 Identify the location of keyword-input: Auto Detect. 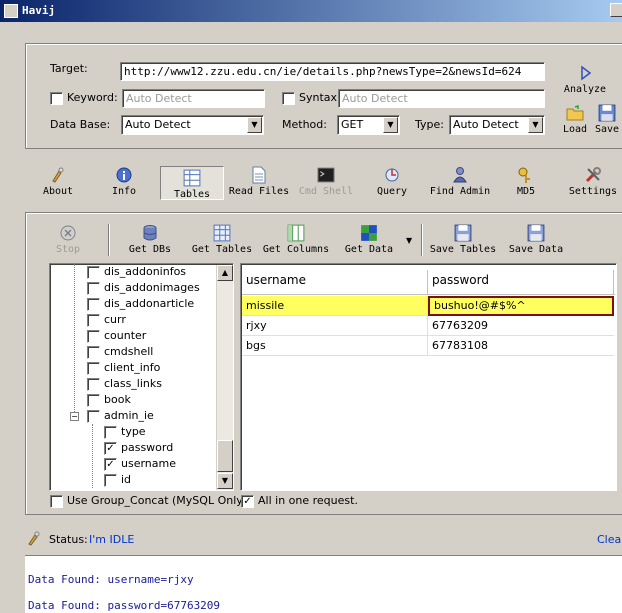
(193, 98).